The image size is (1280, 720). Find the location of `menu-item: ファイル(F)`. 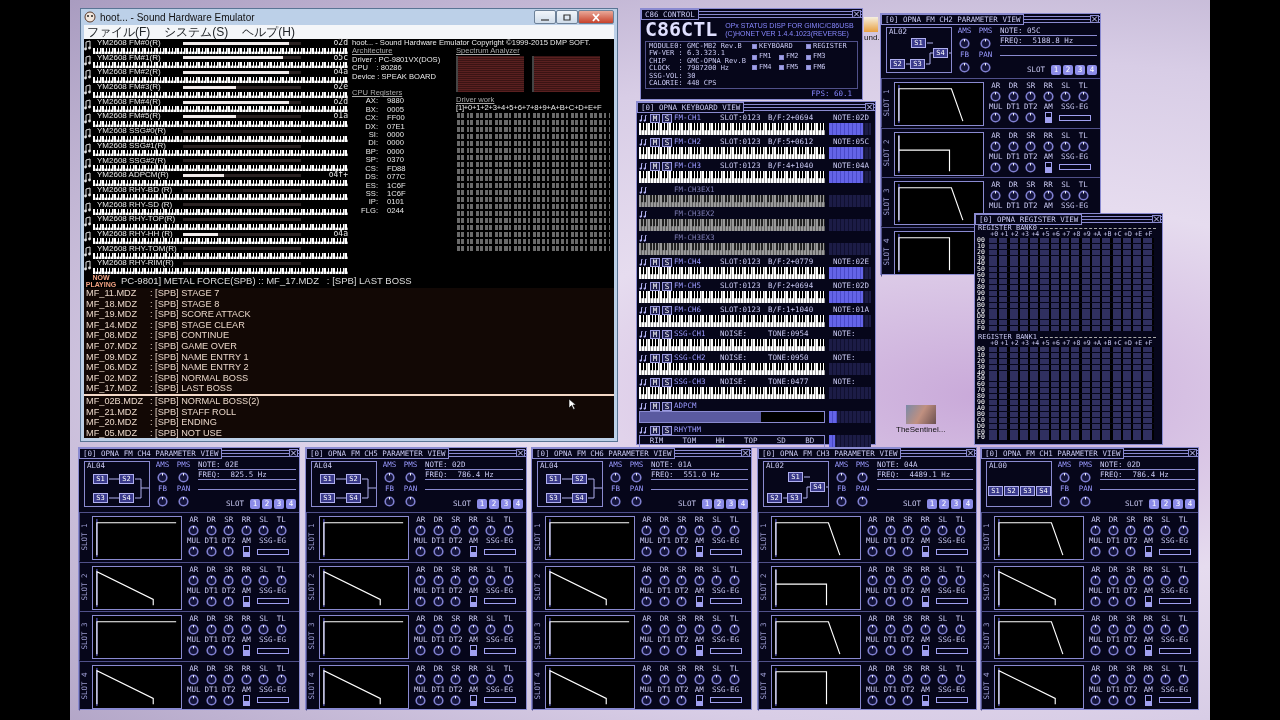

menu-item: ファイル(F) is located at coordinates (119, 32).